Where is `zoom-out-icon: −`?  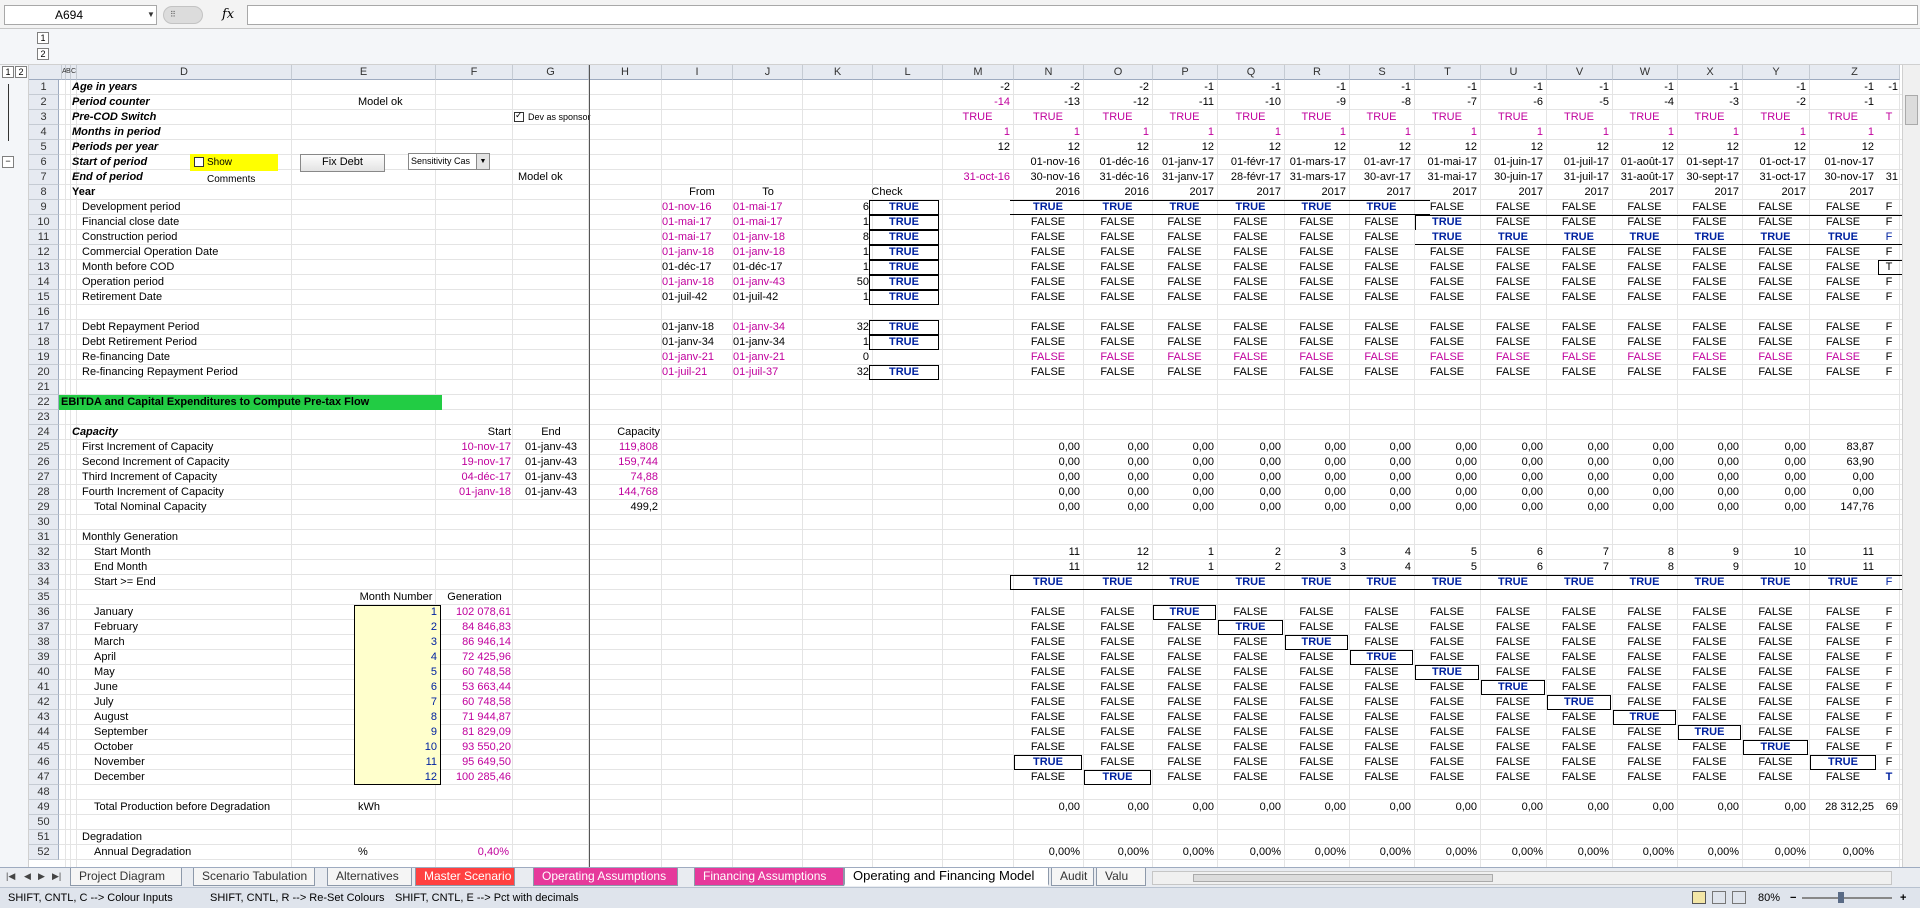
zoom-out-icon: − is located at coordinates (1793, 898).